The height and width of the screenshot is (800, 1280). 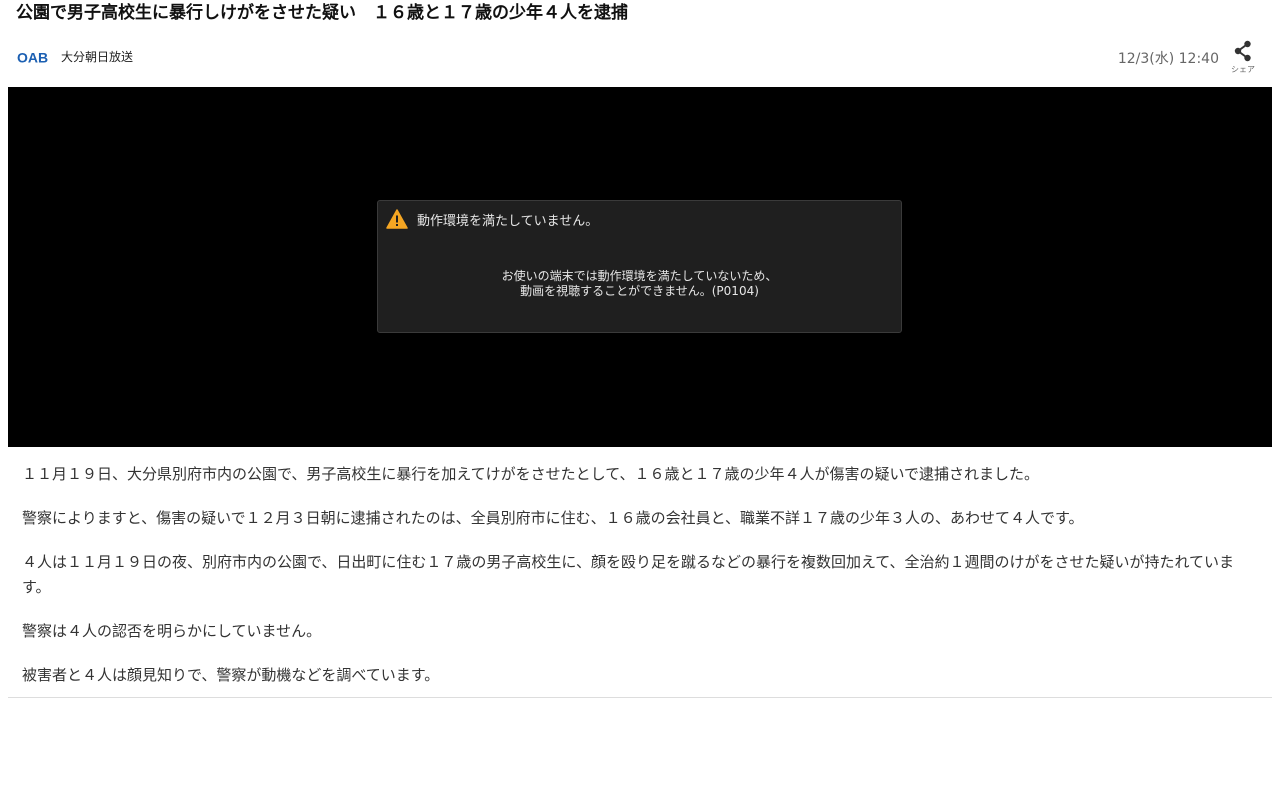 I want to click on error-message-line: 動画を視聴することができません。(P0104), so click(x=639, y=291).